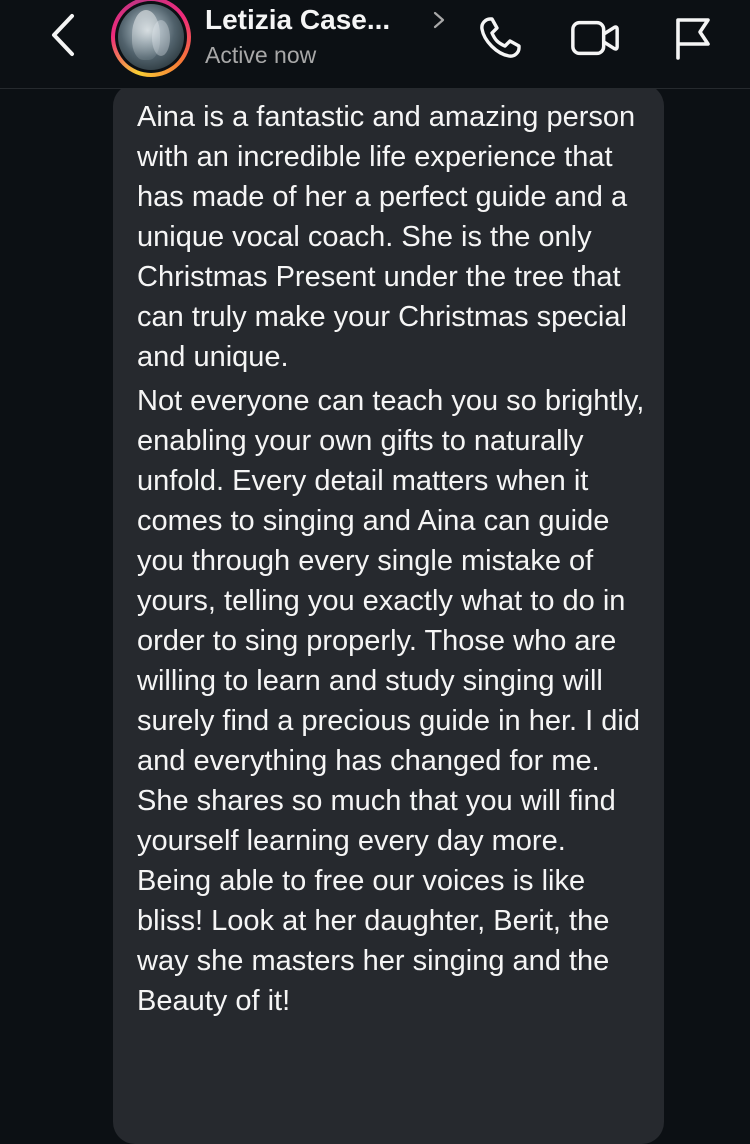  I want to click on phone-icon, so click(500, 37).